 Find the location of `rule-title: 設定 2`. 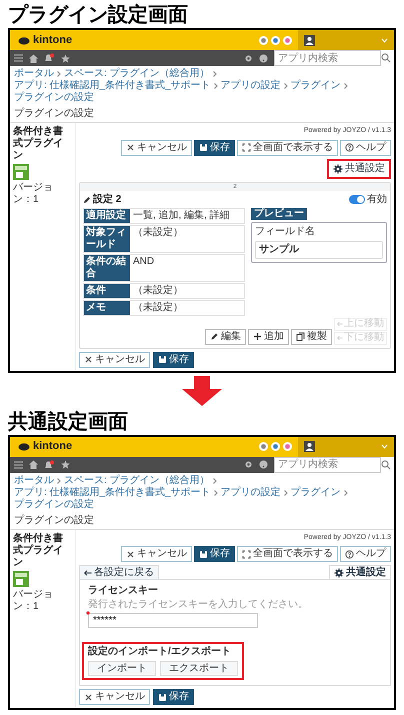

rule-title: 設定 2 is located at coordinates (107, 200).